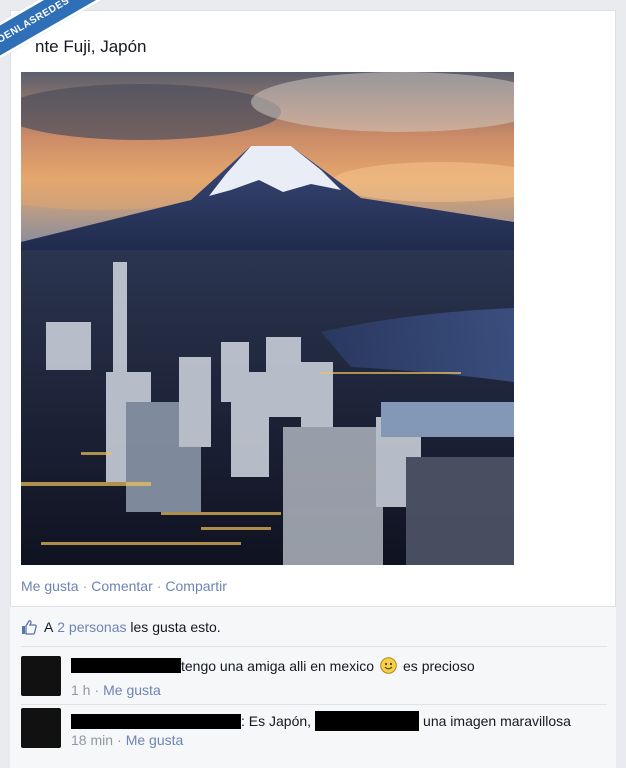  I want to click on likes-prefix: A, so click(49, 627).